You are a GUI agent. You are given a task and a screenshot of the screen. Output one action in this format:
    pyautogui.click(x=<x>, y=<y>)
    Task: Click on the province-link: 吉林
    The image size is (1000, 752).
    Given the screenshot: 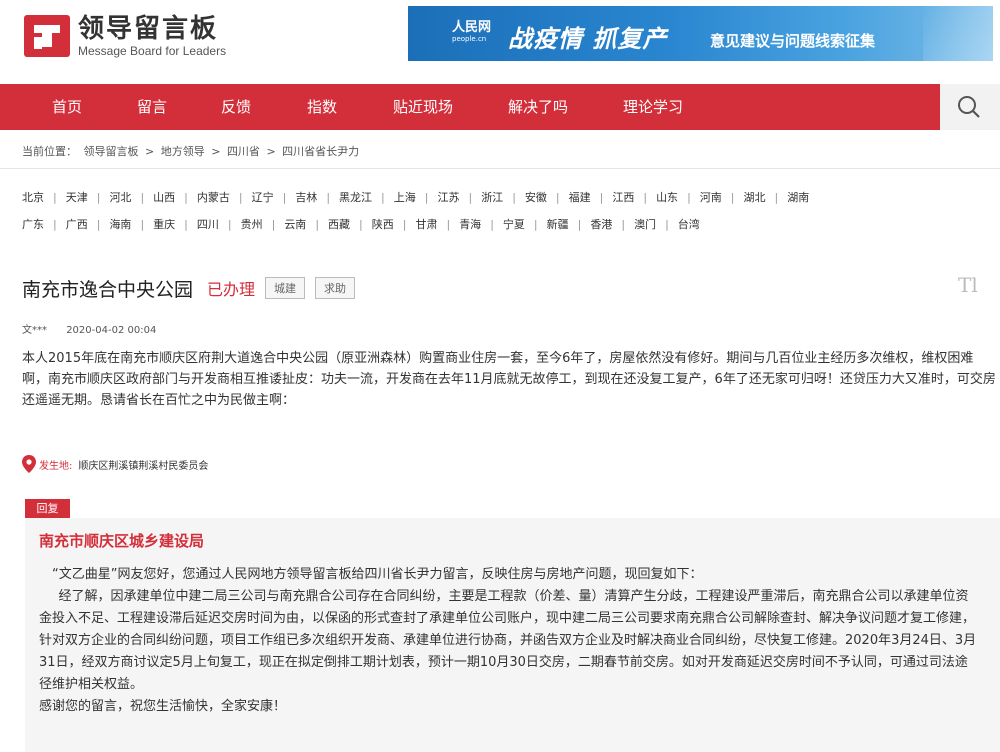 What is the action you would take?
    pyautogui.click(x=306, y=197)
    